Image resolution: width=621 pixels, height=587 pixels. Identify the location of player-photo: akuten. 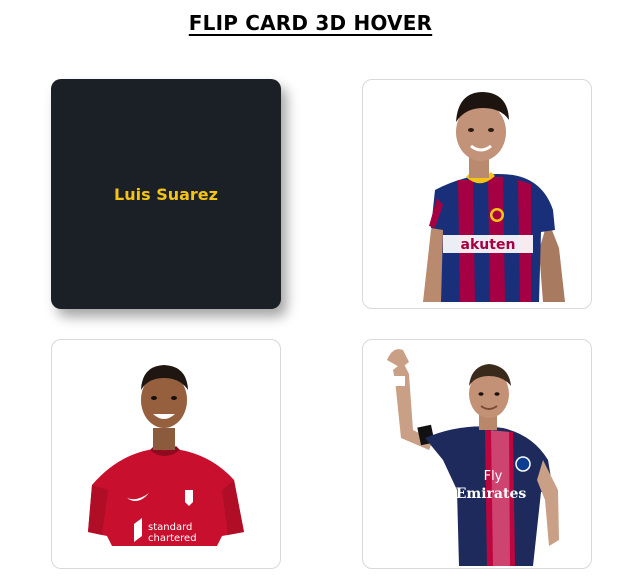
(494, 197).